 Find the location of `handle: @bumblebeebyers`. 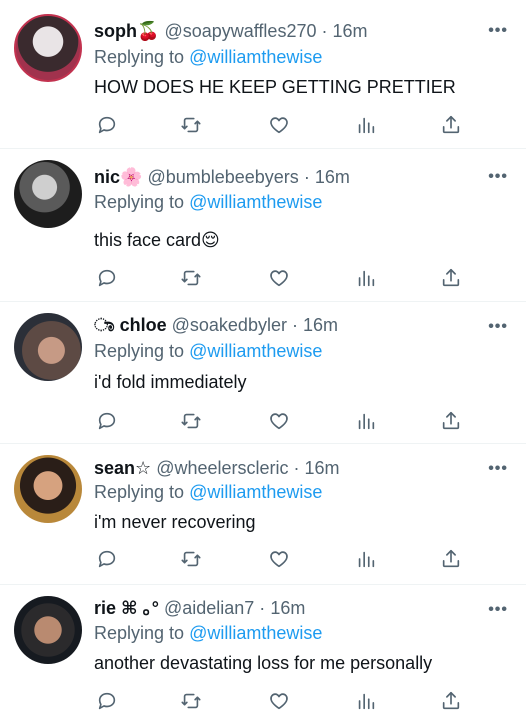

handle: @bumblebeebyers is located at coordinates (222, 177).